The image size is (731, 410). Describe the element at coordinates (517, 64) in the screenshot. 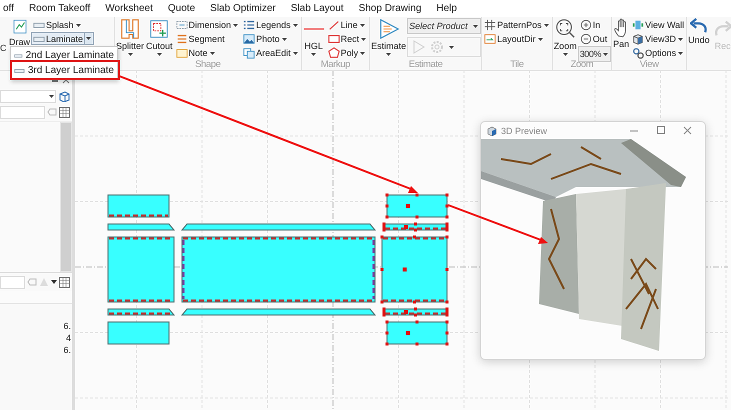

I see `group-label: Tile` at that location.